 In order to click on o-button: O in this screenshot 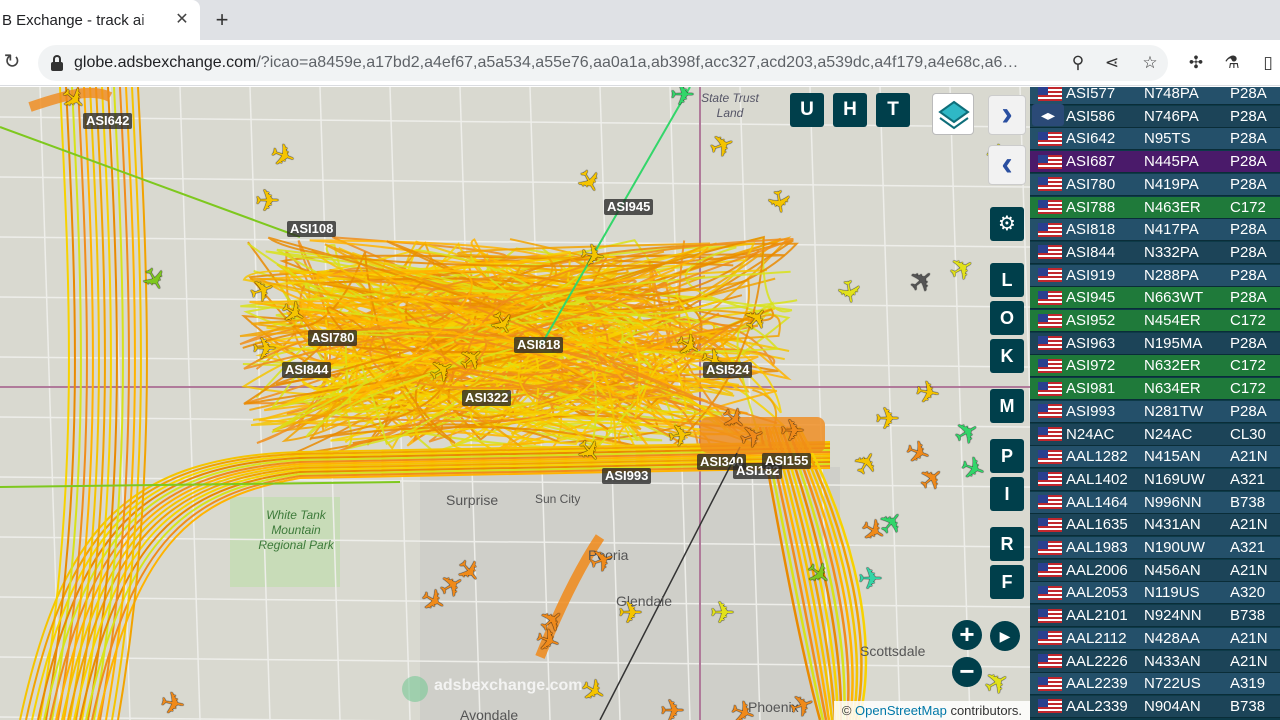, I will do `click(1007, 318)`.